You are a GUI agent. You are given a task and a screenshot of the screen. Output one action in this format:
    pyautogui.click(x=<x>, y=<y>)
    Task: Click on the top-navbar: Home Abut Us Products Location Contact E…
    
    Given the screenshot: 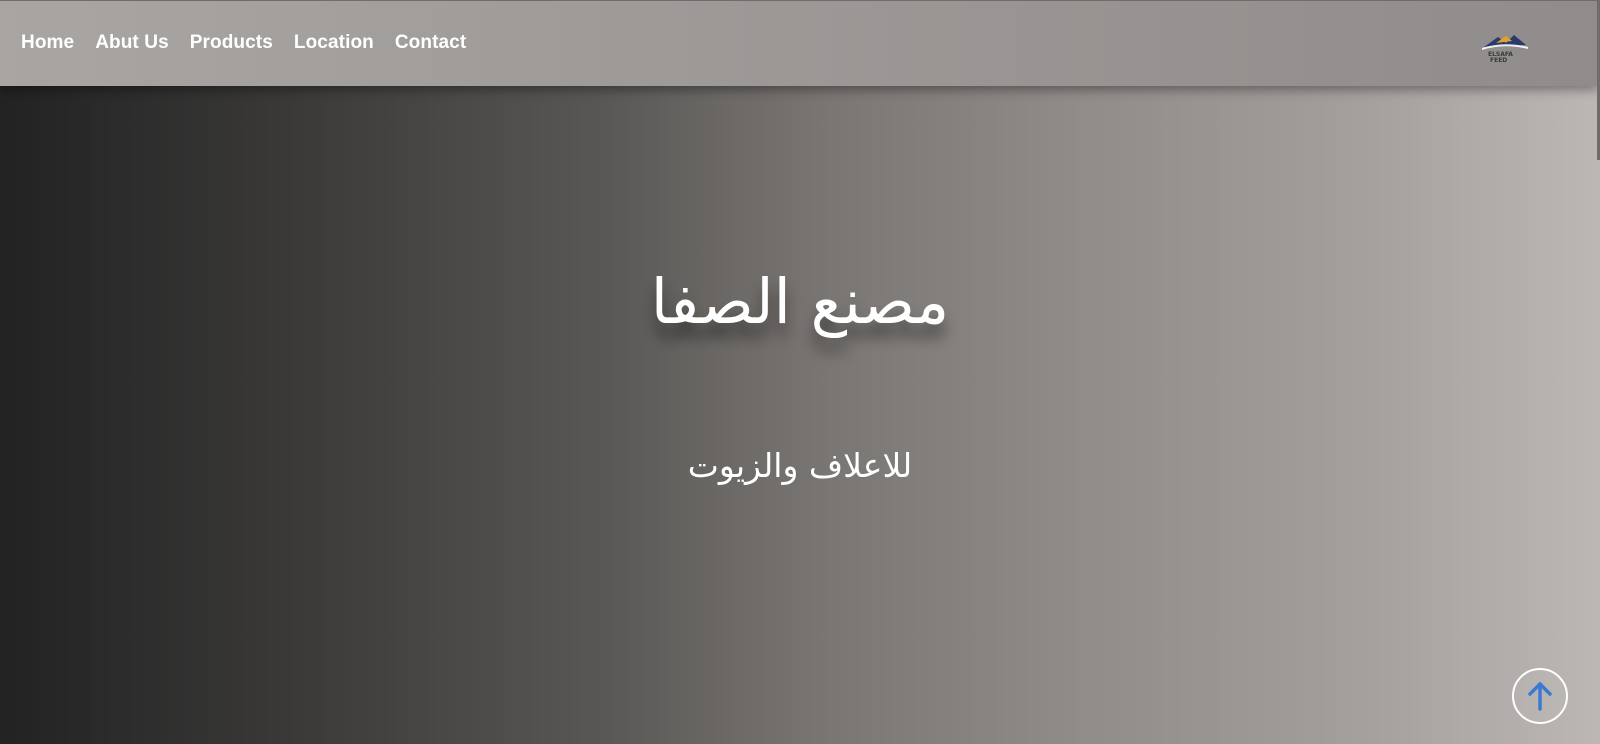 What is the action you would take?
    pyautogui.click(x=799, y=43)
    